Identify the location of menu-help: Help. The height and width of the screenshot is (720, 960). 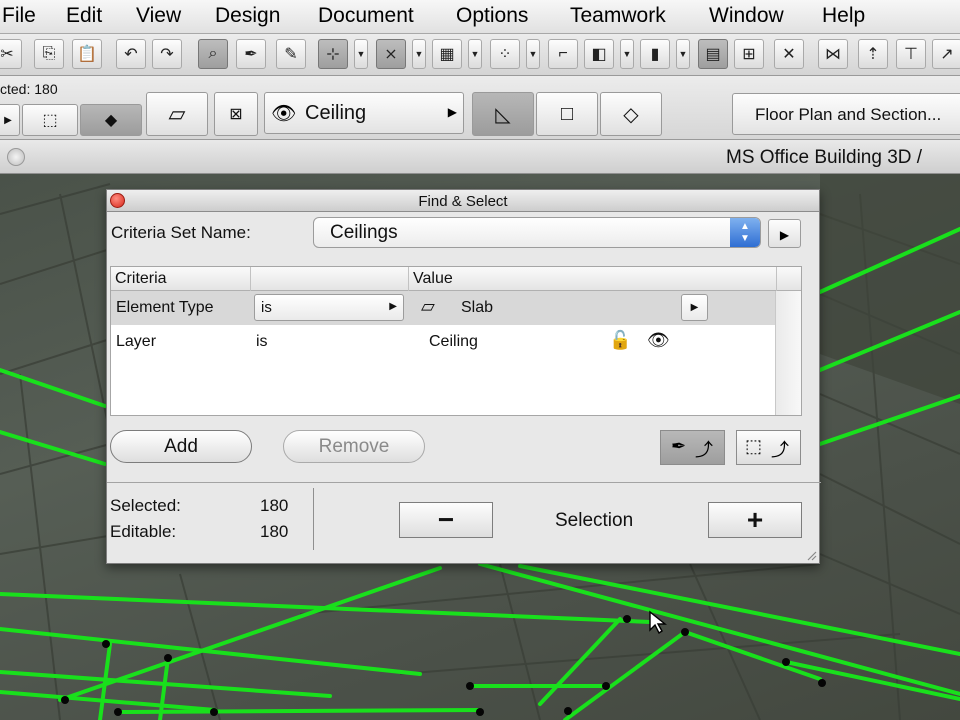
(843, 16).